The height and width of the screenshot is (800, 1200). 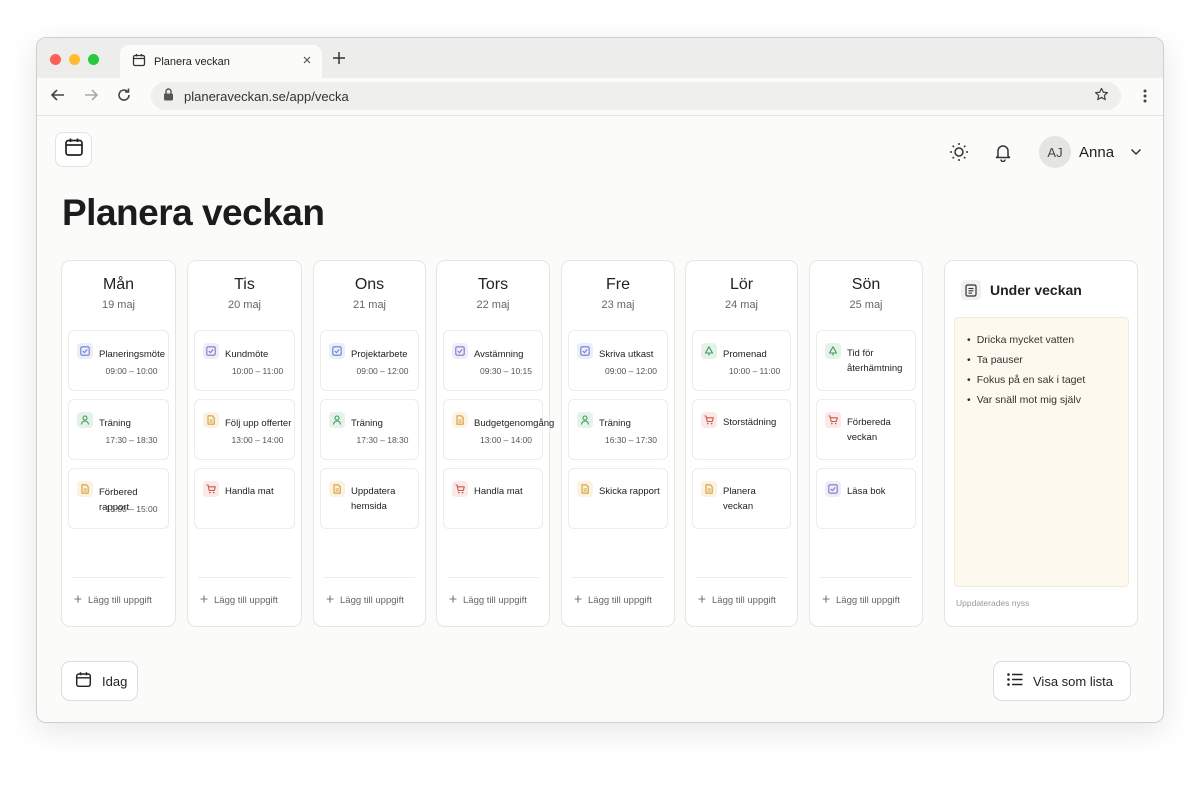 I want to click on task-card: Uppdatera hemsida, so click(x=369, y=498).